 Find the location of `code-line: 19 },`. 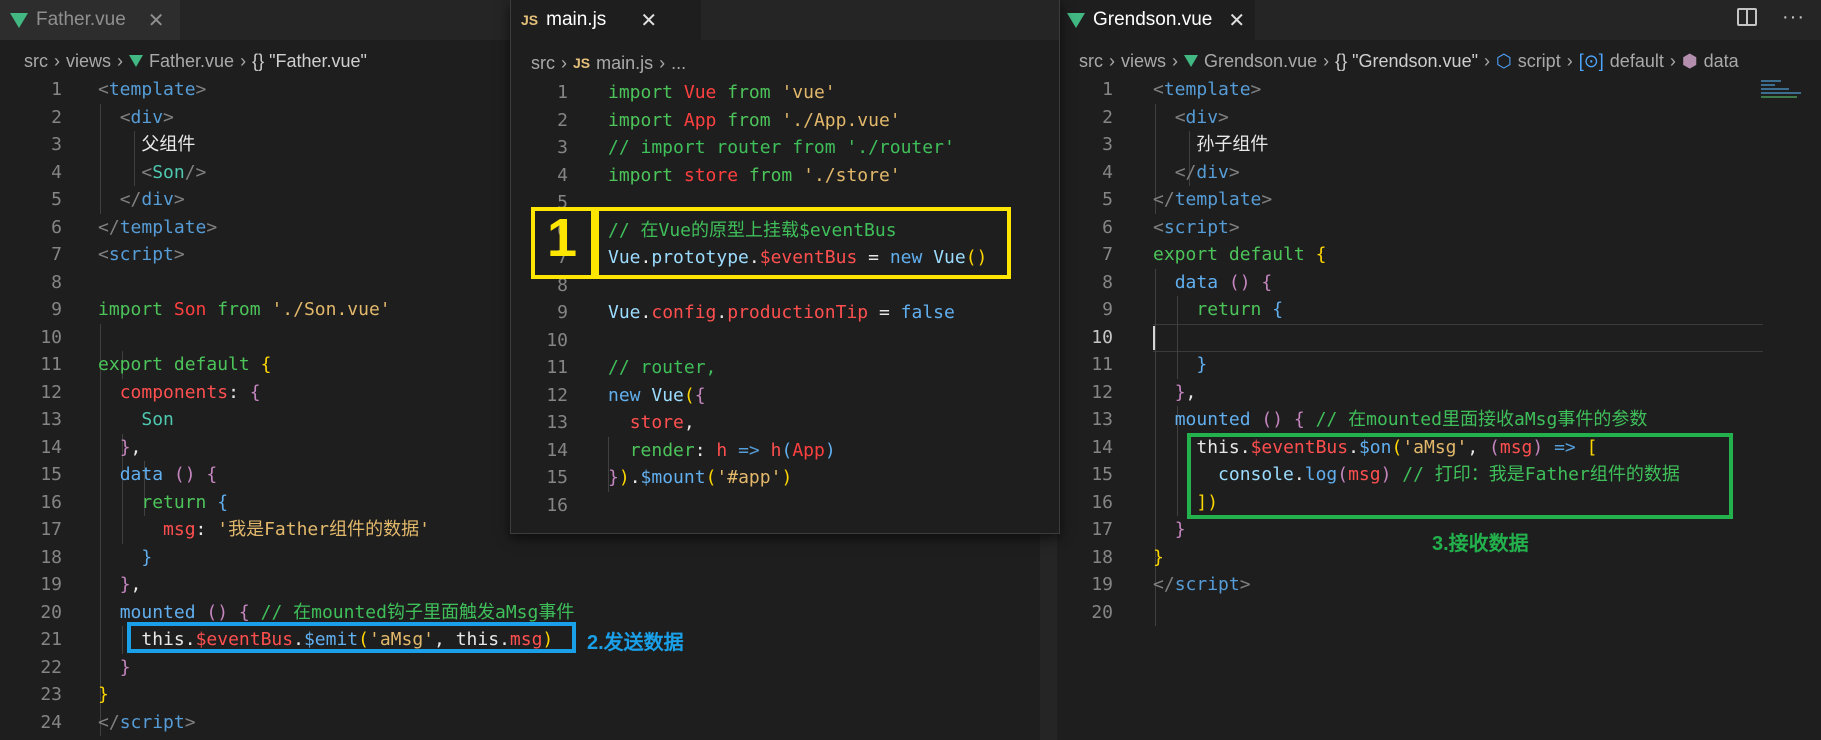

code-line: 19 }, is located at coordinates (91, 584).